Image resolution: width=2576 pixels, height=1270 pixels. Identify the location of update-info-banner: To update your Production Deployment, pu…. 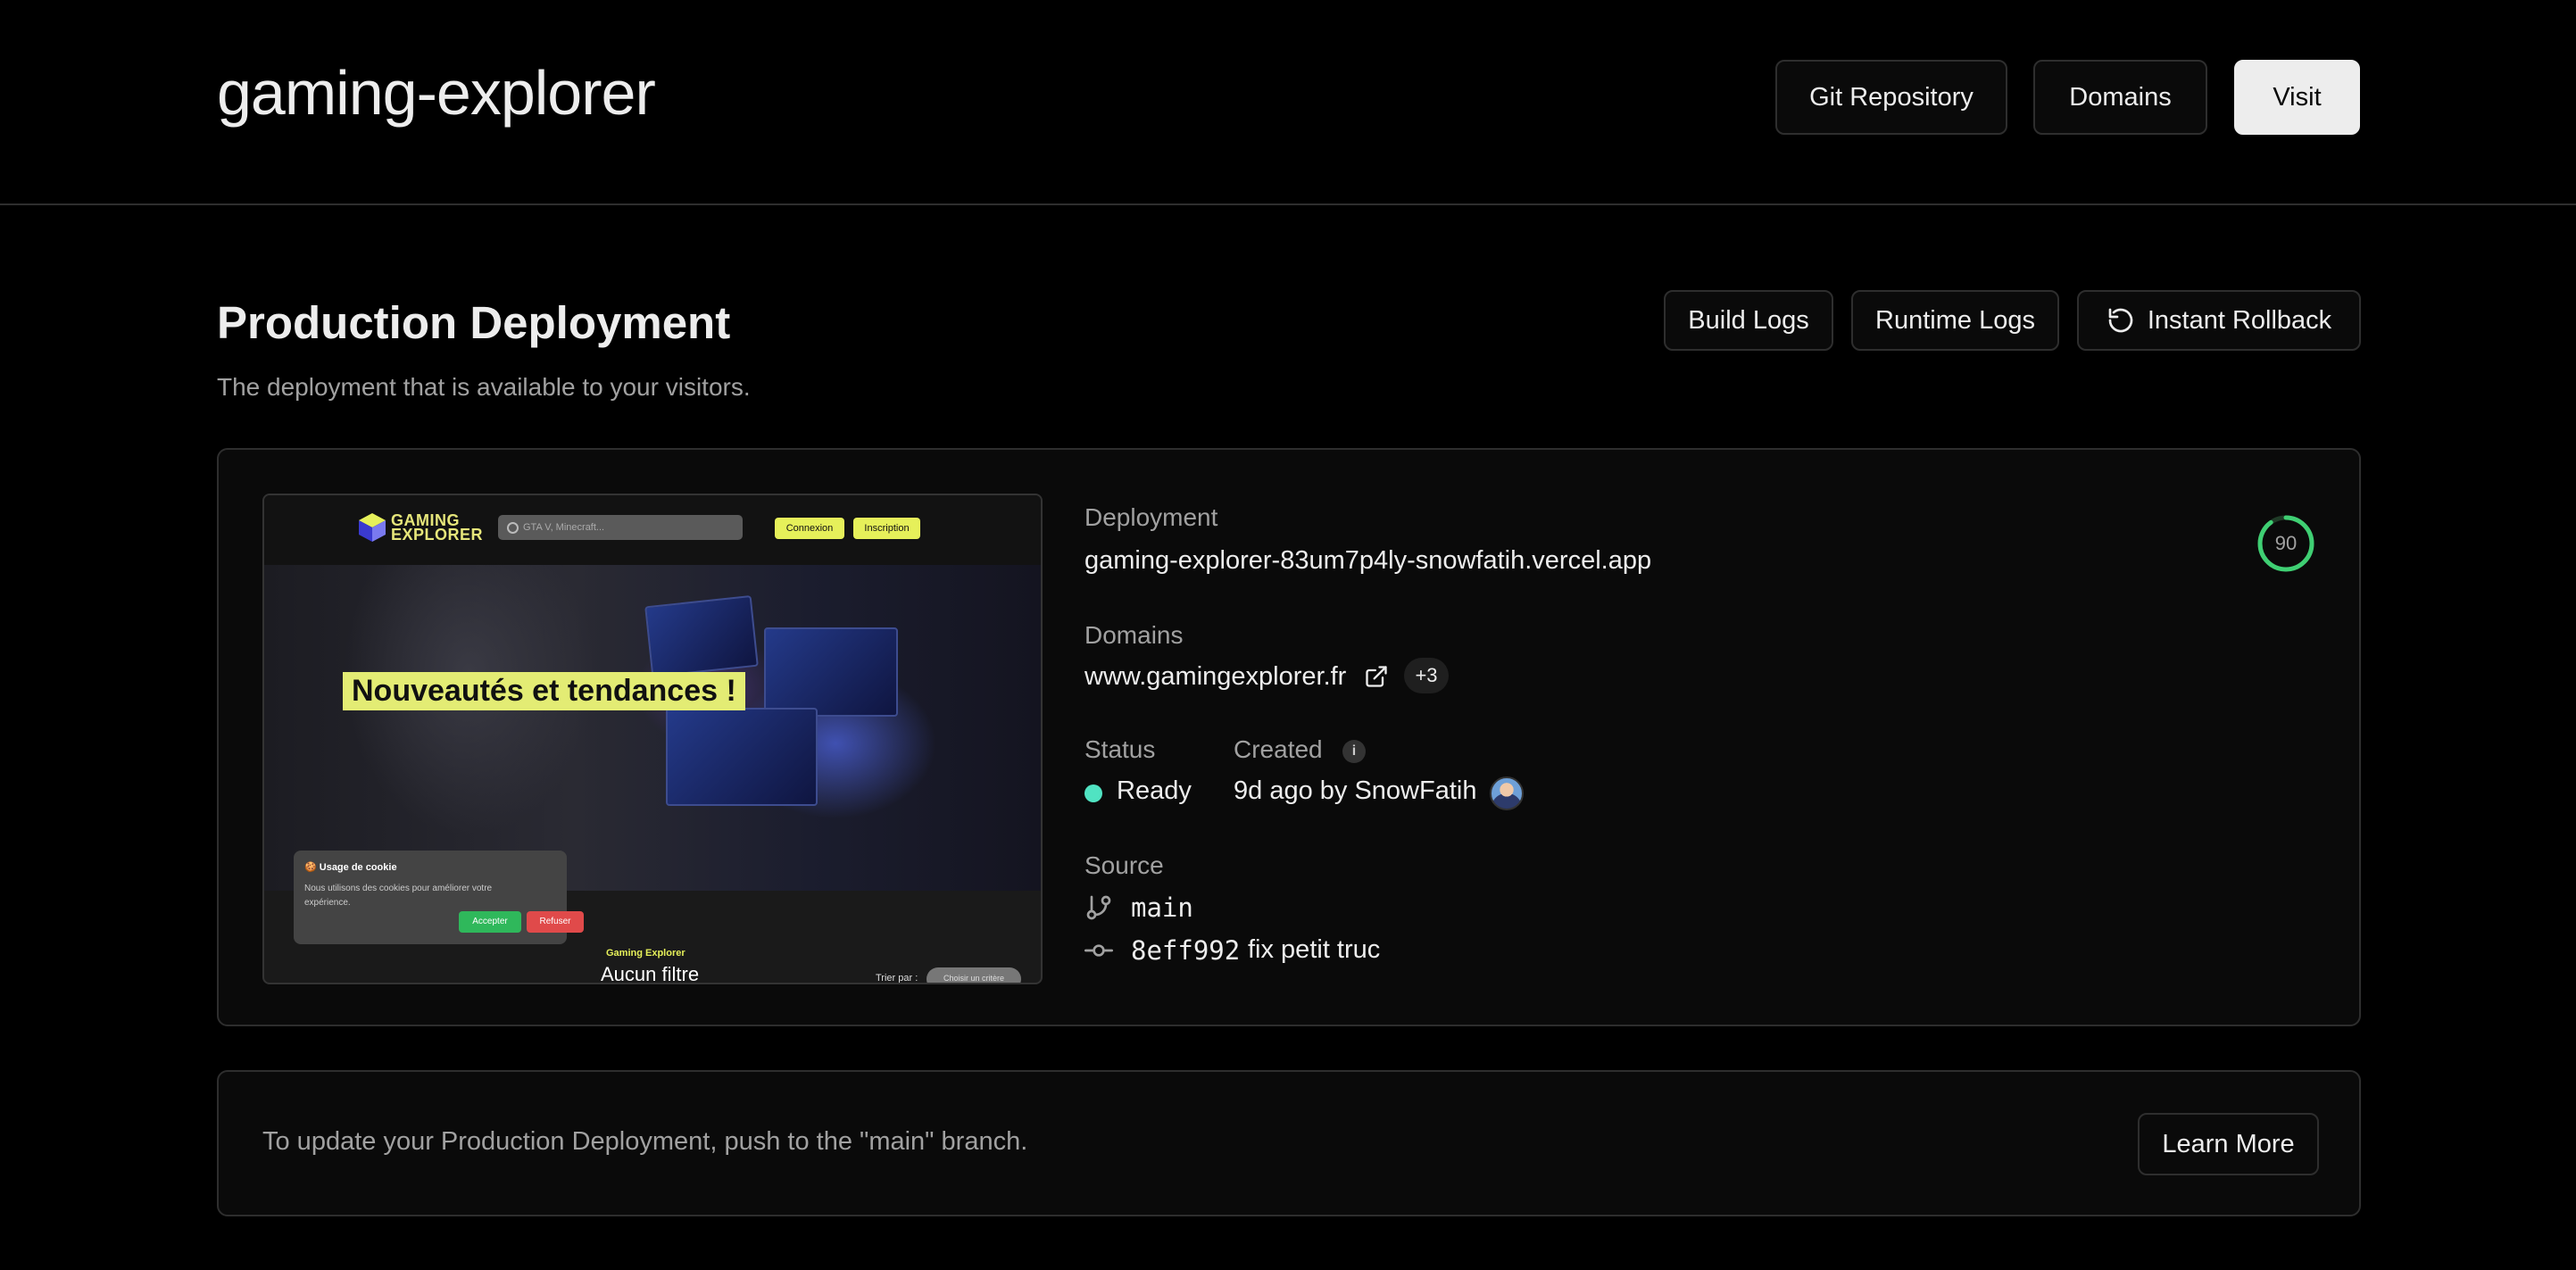
(1289, 1143).